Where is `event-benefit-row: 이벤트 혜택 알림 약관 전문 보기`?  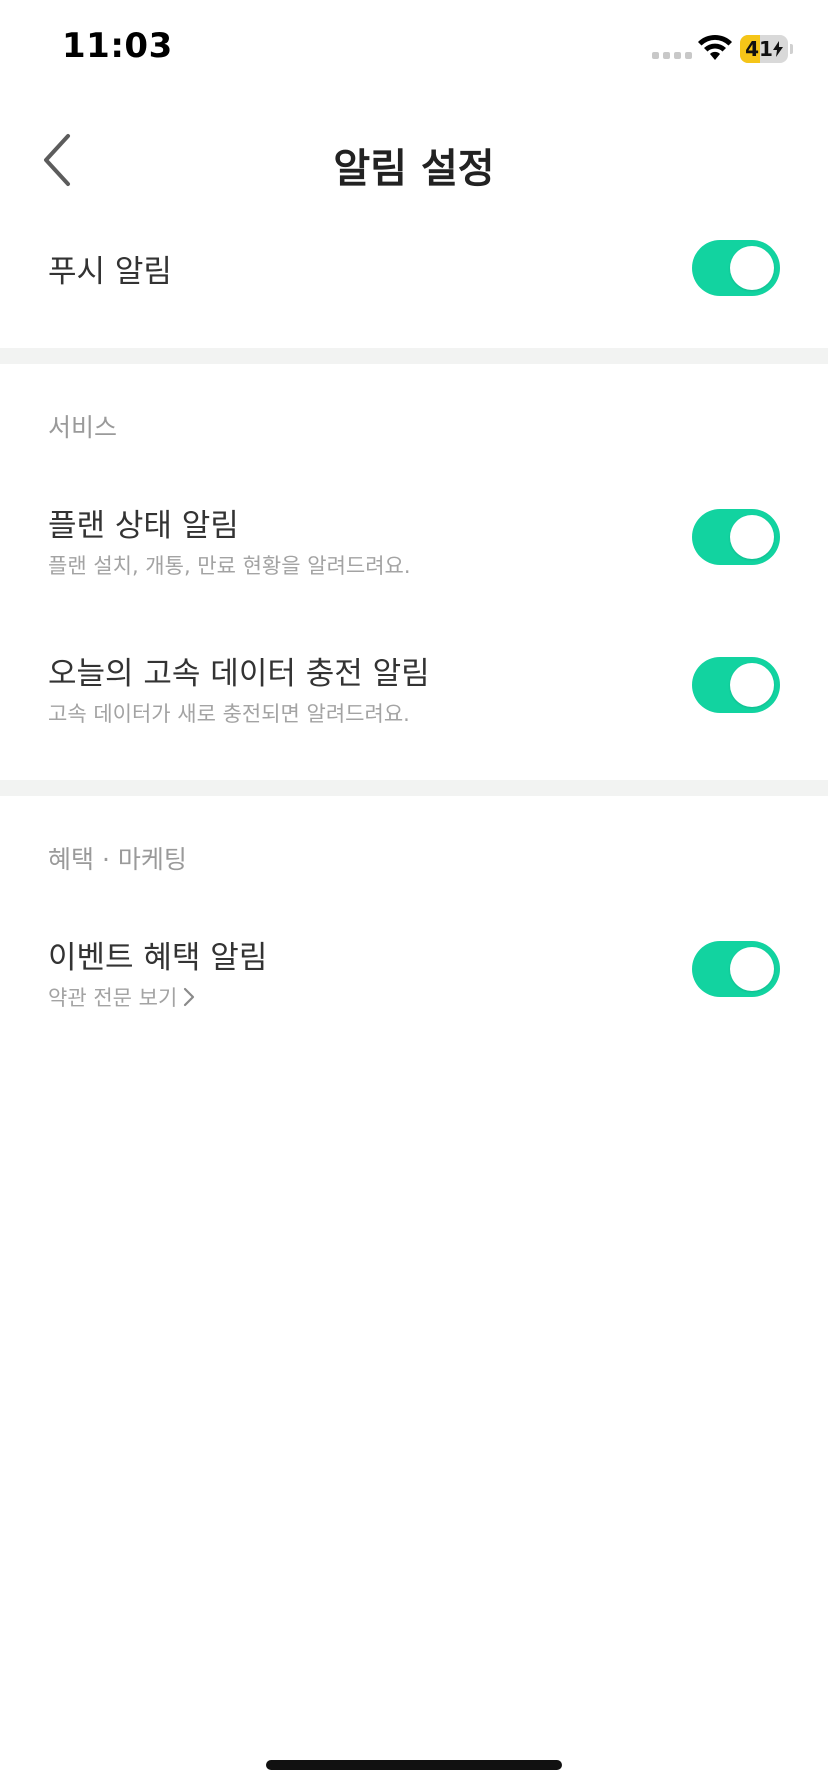
event-benefit-row: 이벤트 혜택 알림 약관 전문 보기 is located at coordinates (414, 981).